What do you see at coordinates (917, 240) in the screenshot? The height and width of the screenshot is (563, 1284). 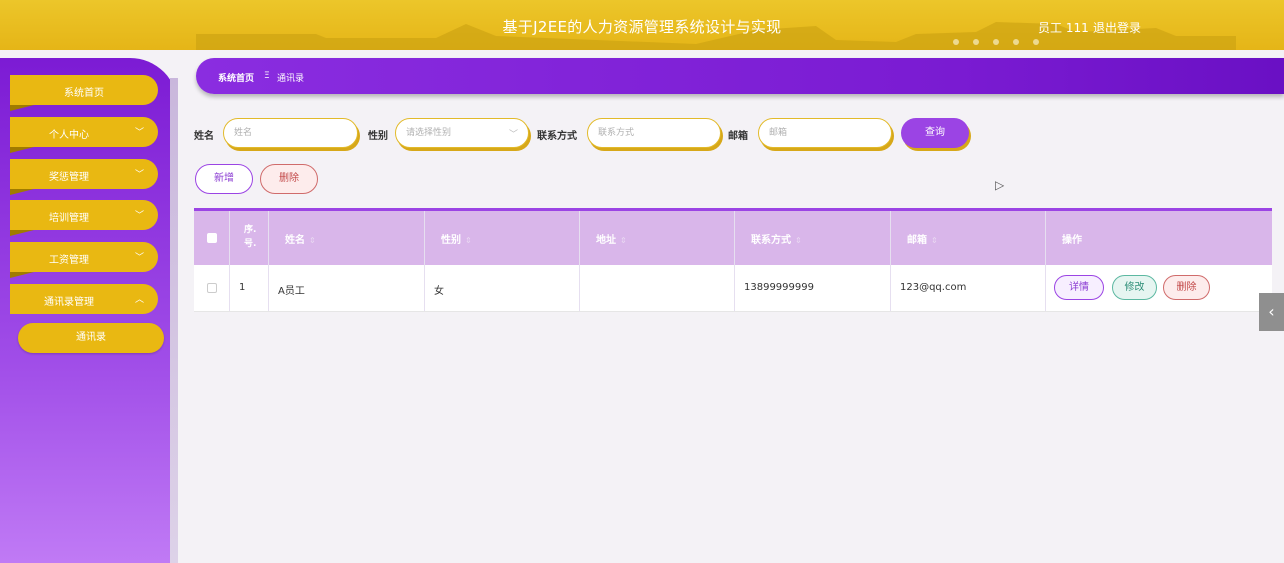 I see `header-email-label: 邮箱` at bounding box center [917, 240].